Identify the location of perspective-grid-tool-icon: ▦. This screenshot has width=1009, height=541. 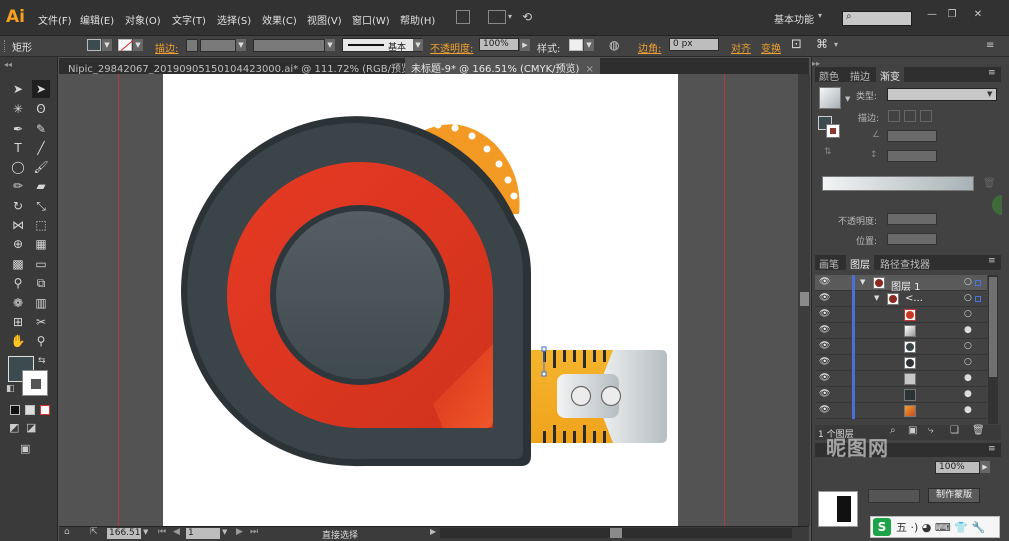
(41, 244).